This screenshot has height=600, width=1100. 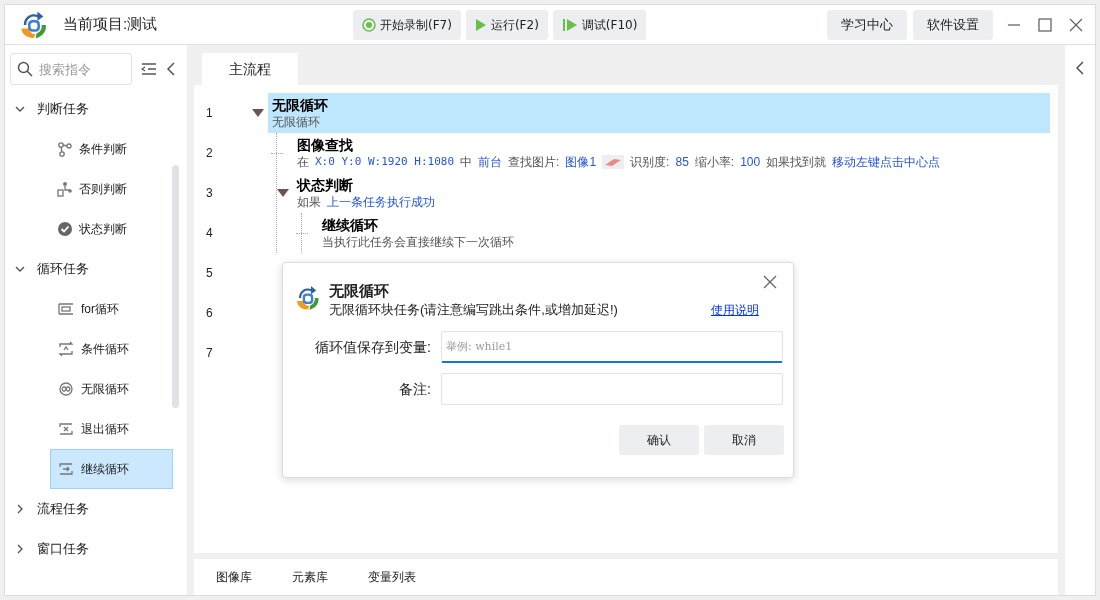 What do you see at coordinates (300, 105) in the screenshot?
I see `step-title: 无限循环` at bounding box center [300, 105].